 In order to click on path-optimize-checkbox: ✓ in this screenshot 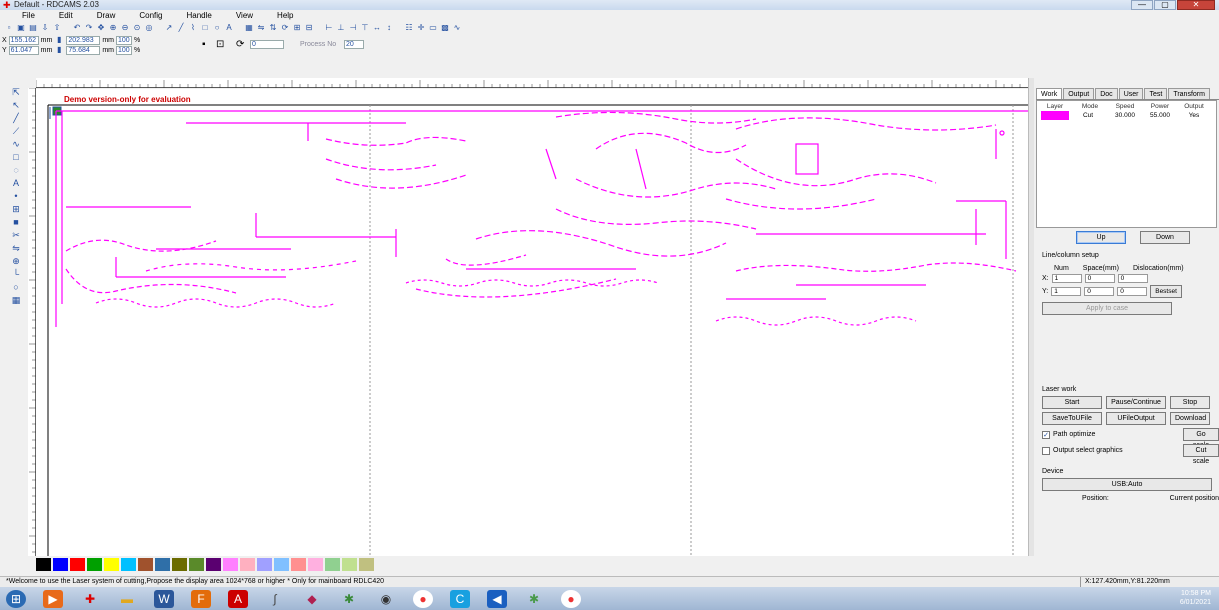, I will do `click(1046, 434)`.